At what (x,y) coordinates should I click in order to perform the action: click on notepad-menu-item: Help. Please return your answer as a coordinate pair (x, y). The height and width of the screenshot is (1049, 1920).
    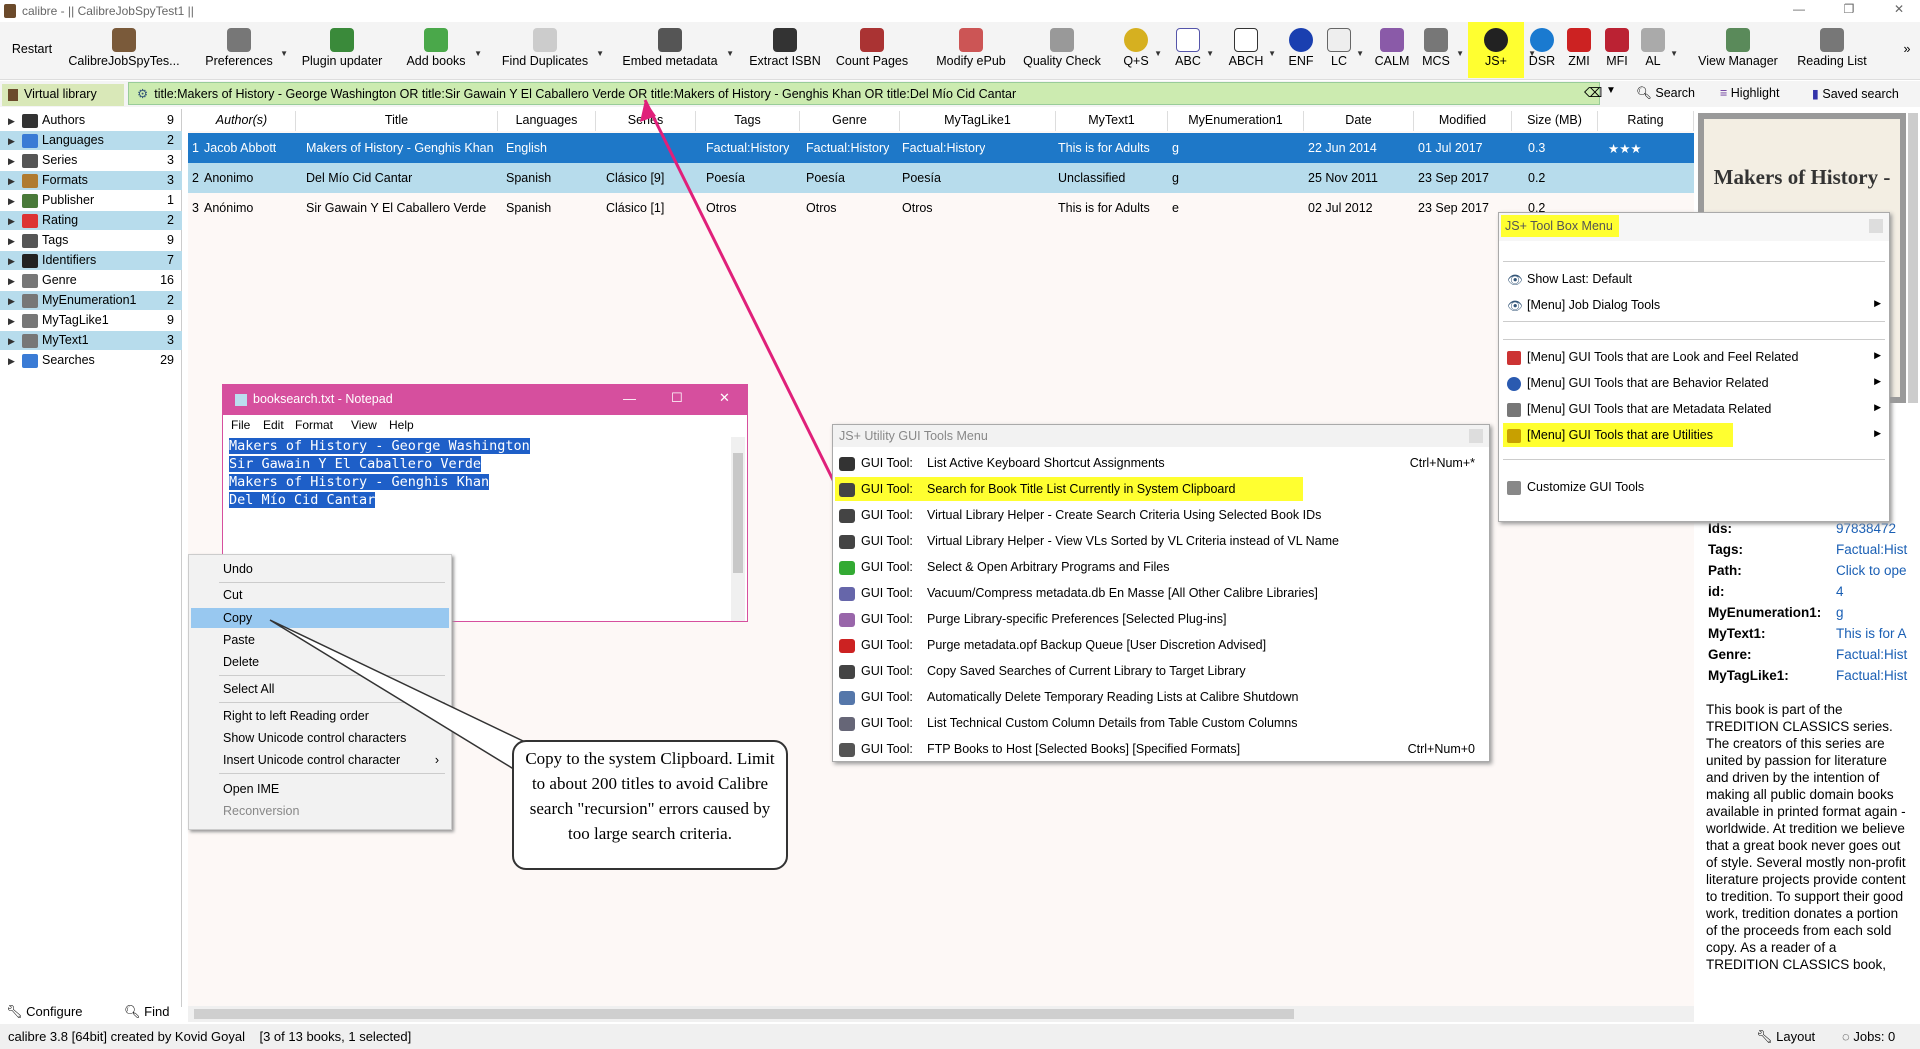
    Looking at the image, I should click on (401, 425).